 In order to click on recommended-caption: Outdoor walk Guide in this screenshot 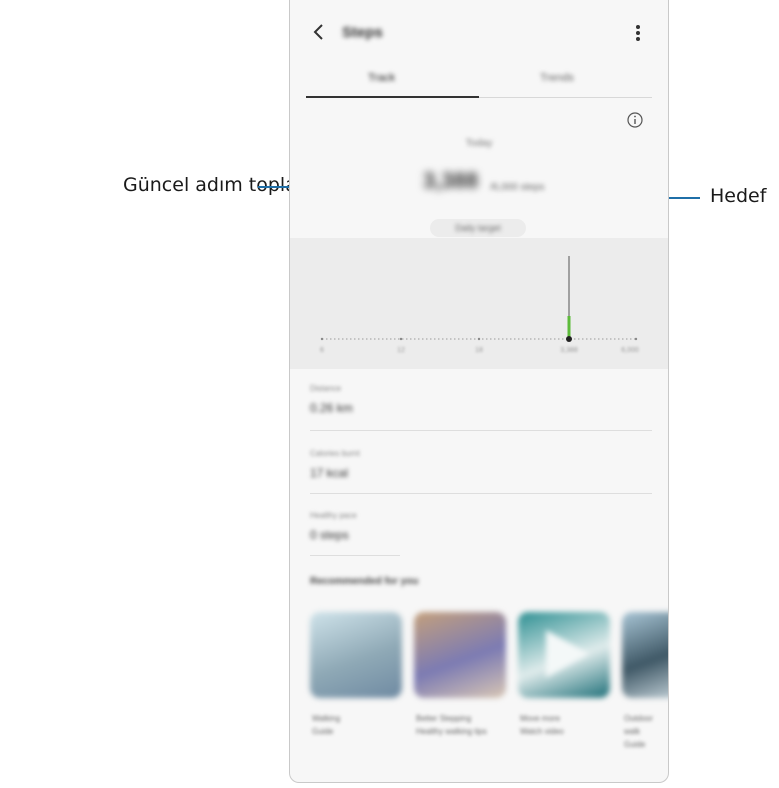, I will do `click(638, 731)`.